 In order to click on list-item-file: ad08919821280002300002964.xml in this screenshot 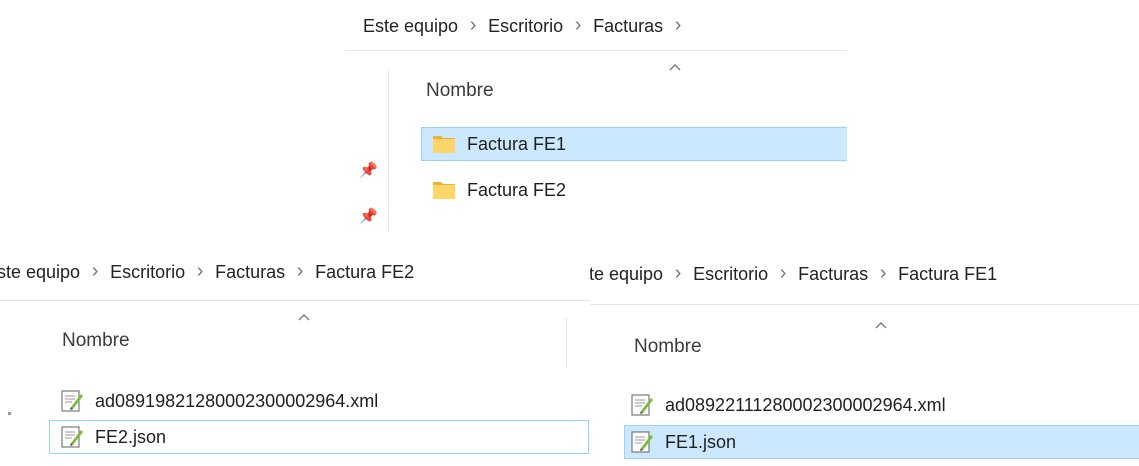, I will do `click(319, 401)`.